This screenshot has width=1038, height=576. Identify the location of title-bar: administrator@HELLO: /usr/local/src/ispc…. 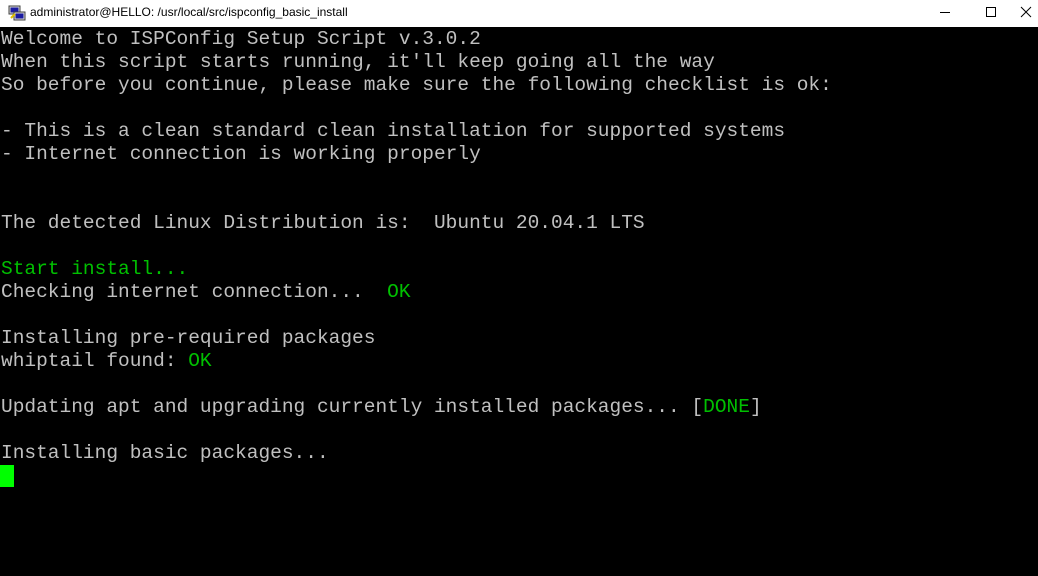
(519, 13).